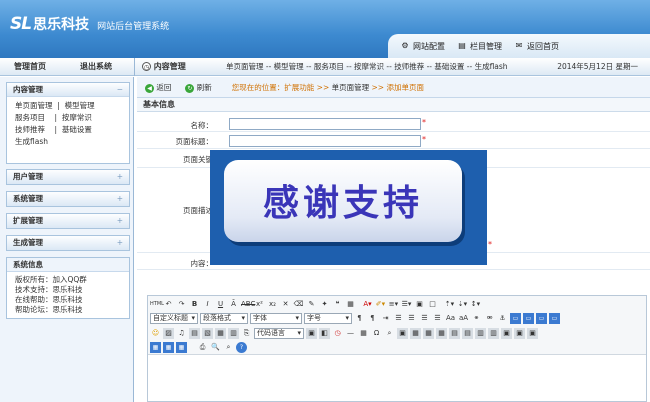 The width and height of the screenshot is (650, 402). I want to click on delete-table-icon: ▦, so click(441, 333).